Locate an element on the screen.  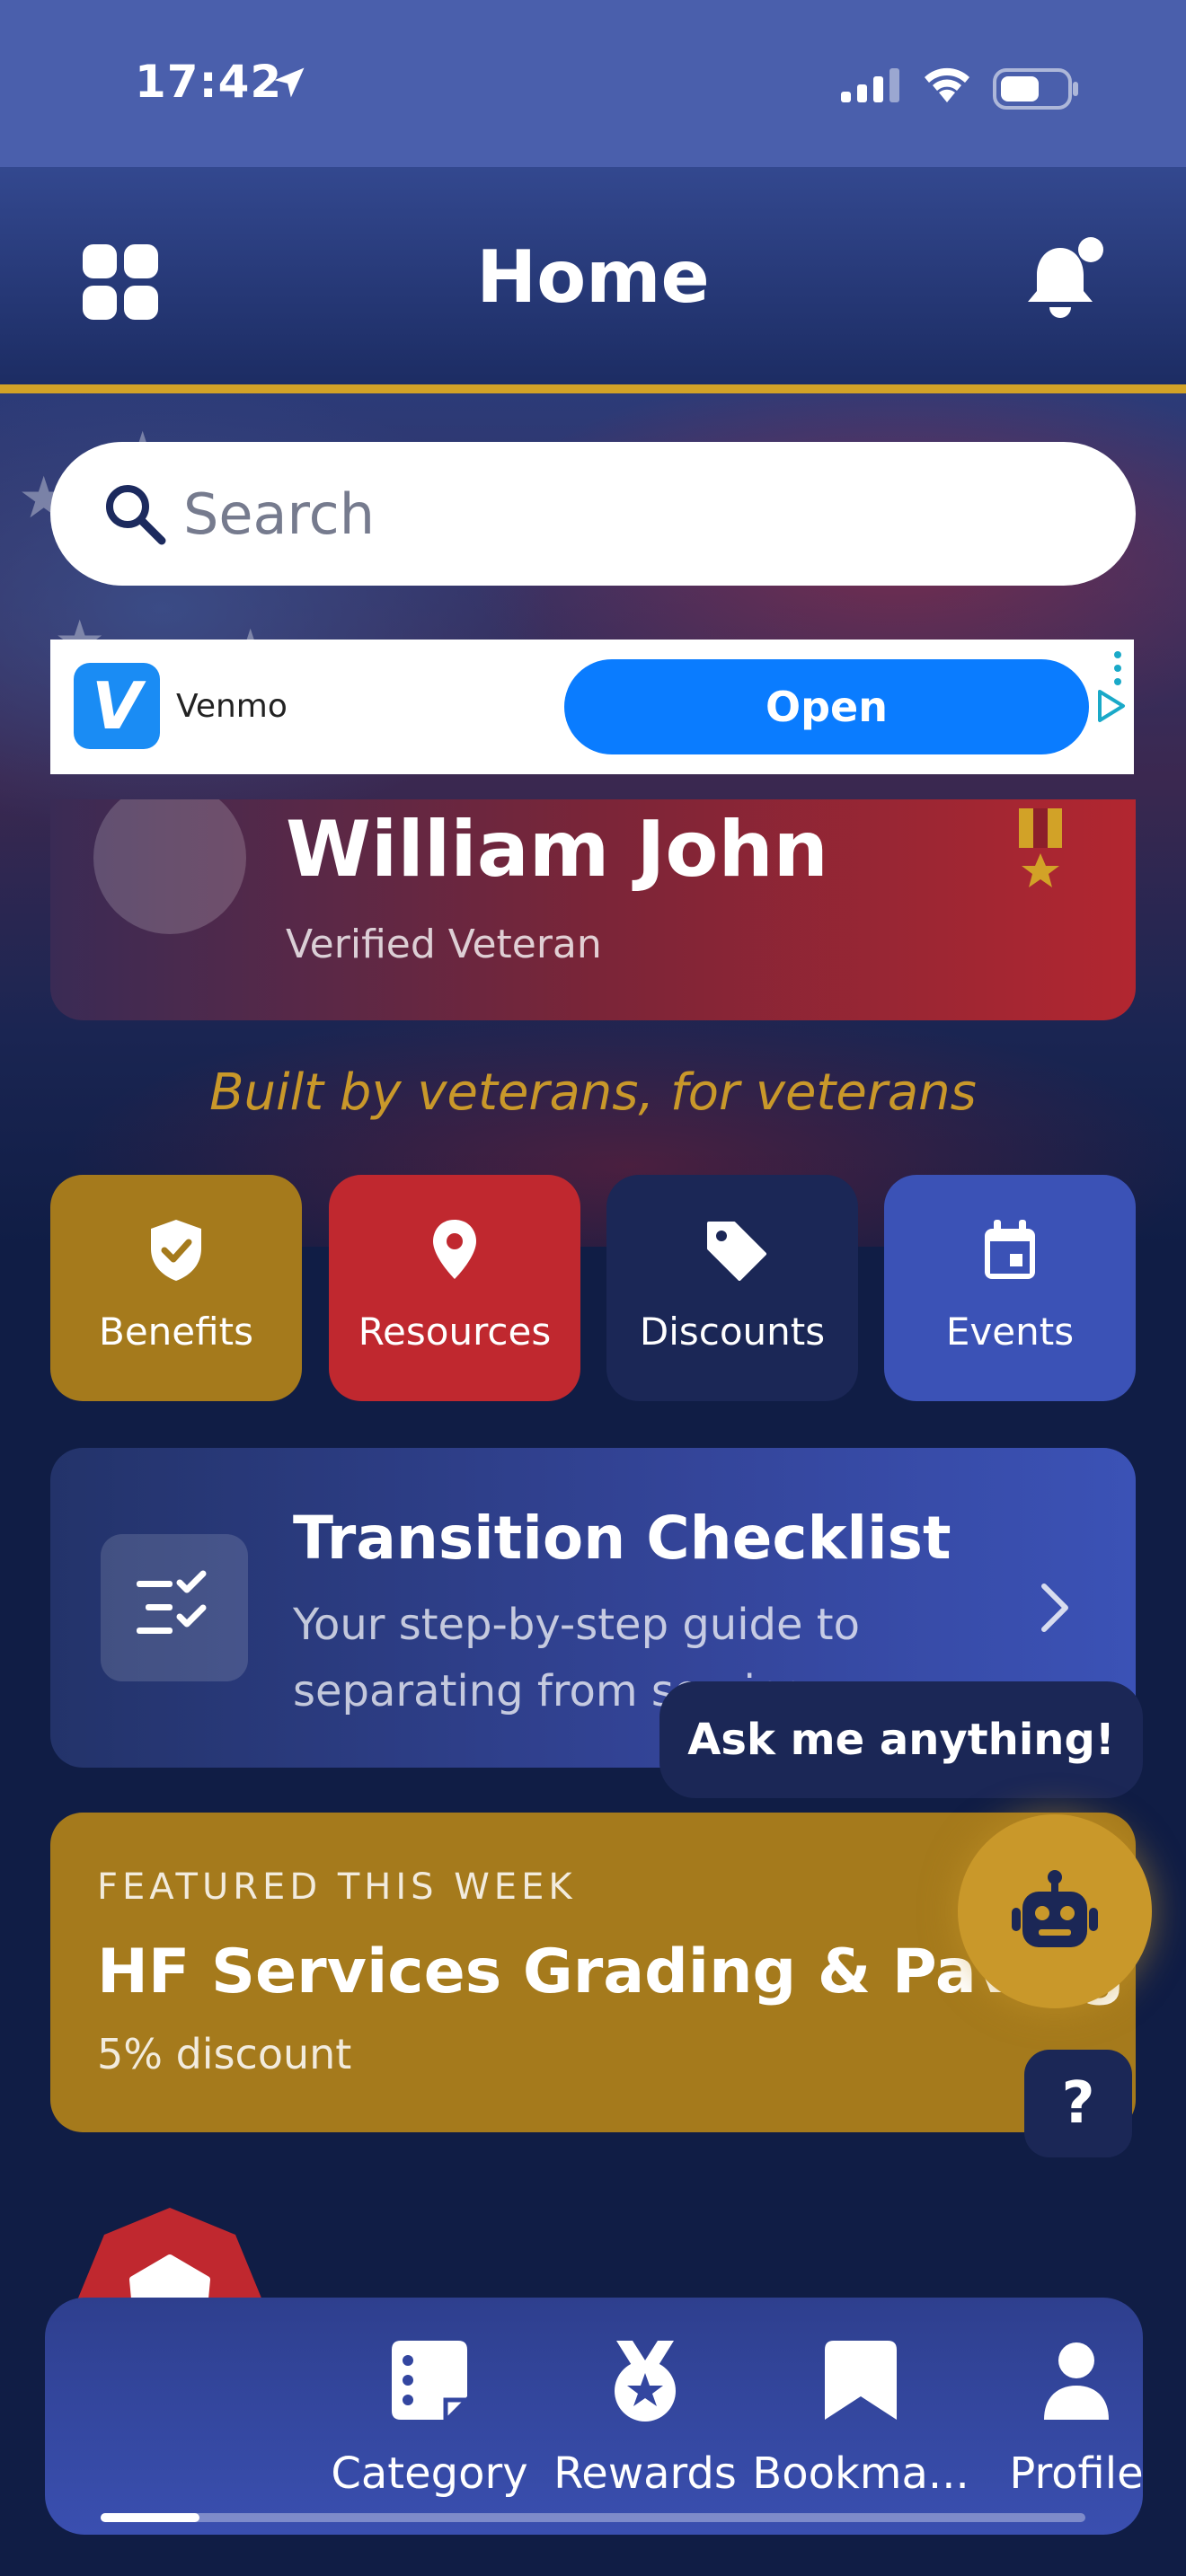
map-pin-icon is located at coordinates (454, 1249).